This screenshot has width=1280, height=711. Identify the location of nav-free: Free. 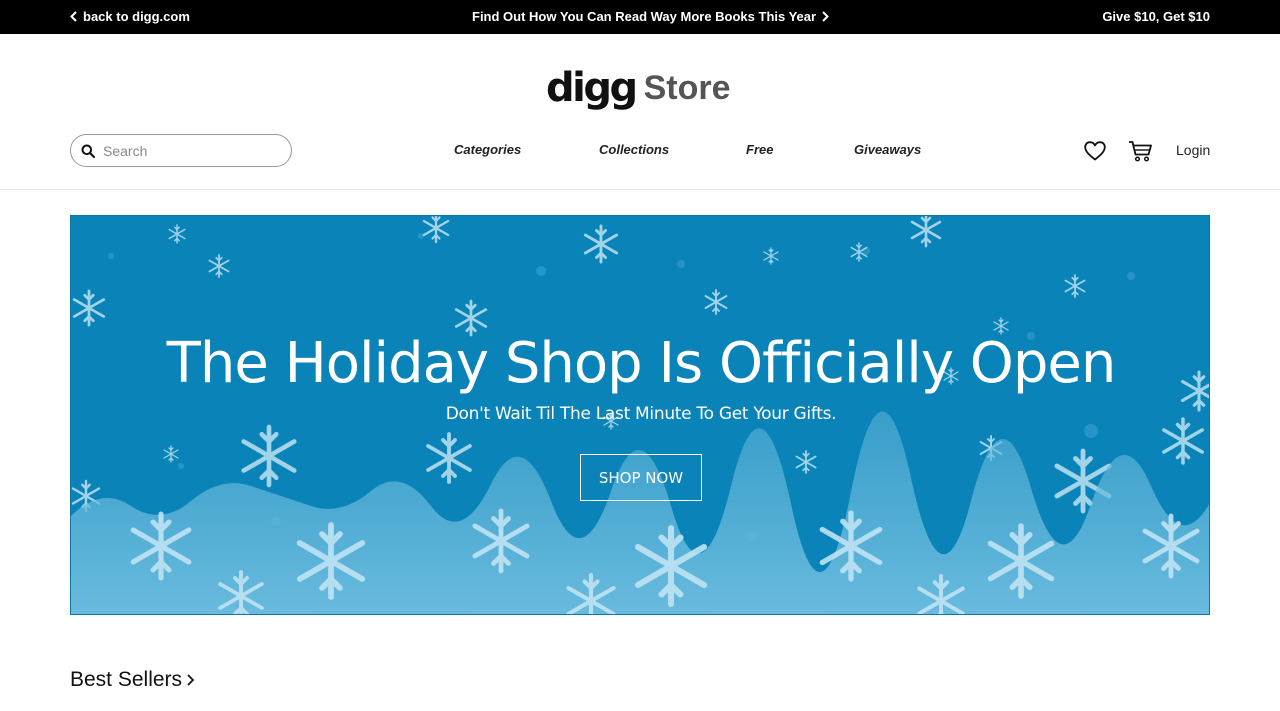
(759, 149).